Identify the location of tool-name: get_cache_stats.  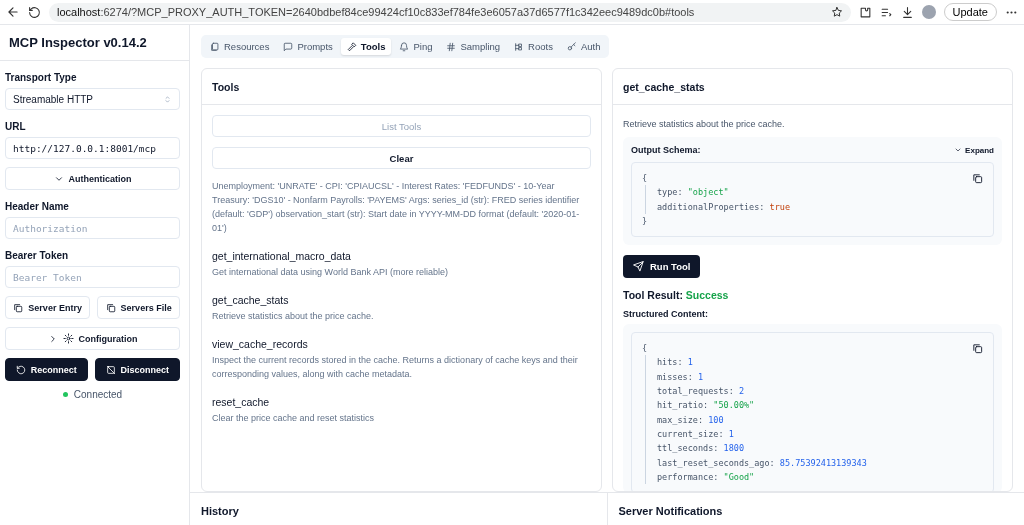
(401, 300).